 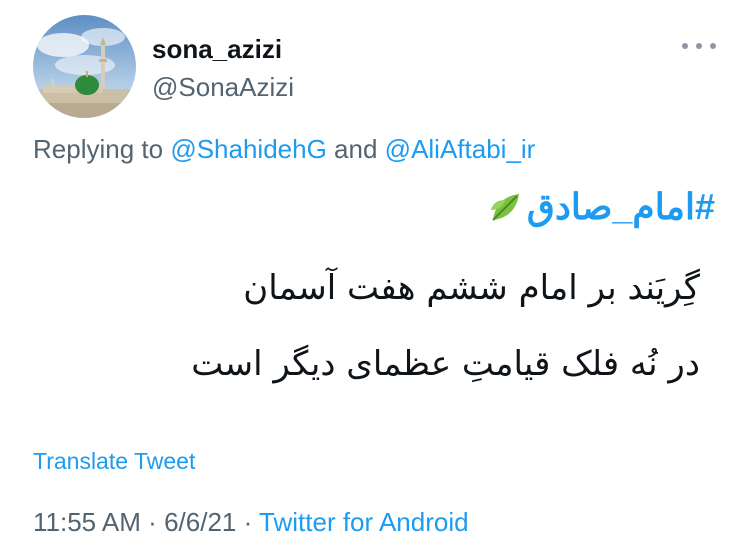 What do you see at coordinates (87, 522) in the screenshot?
I see `tweet-time: 11:55 AM` at bounding box center [87, 522].